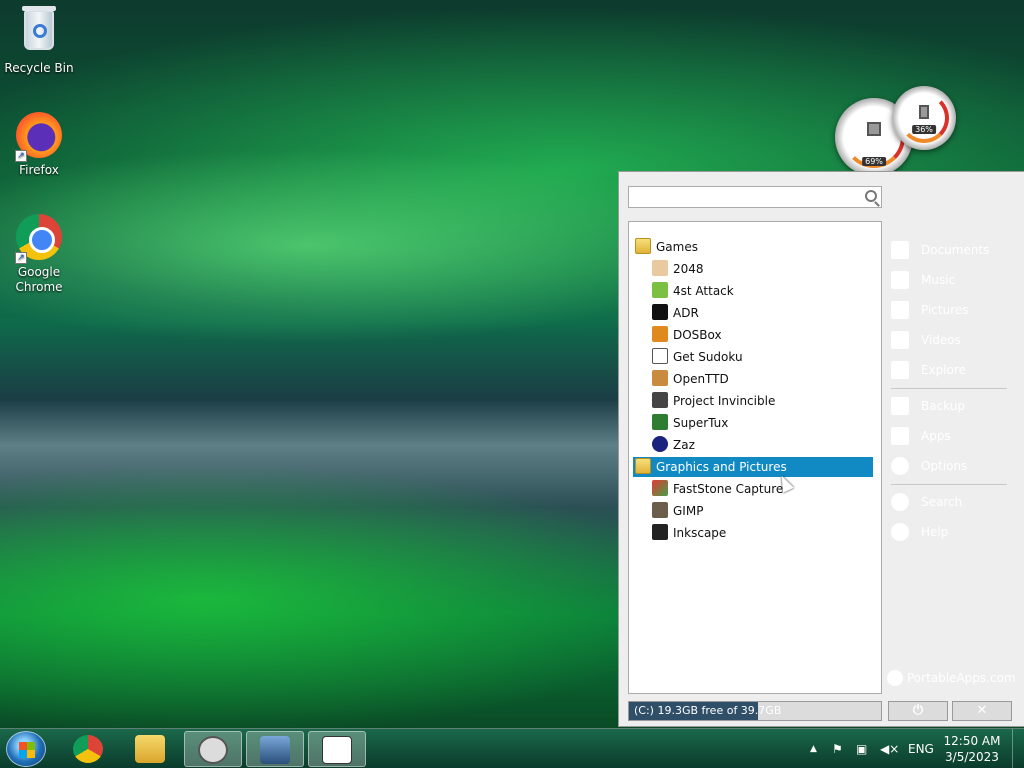  I want to click on app-4st-attack-icon, so click(660, 290).